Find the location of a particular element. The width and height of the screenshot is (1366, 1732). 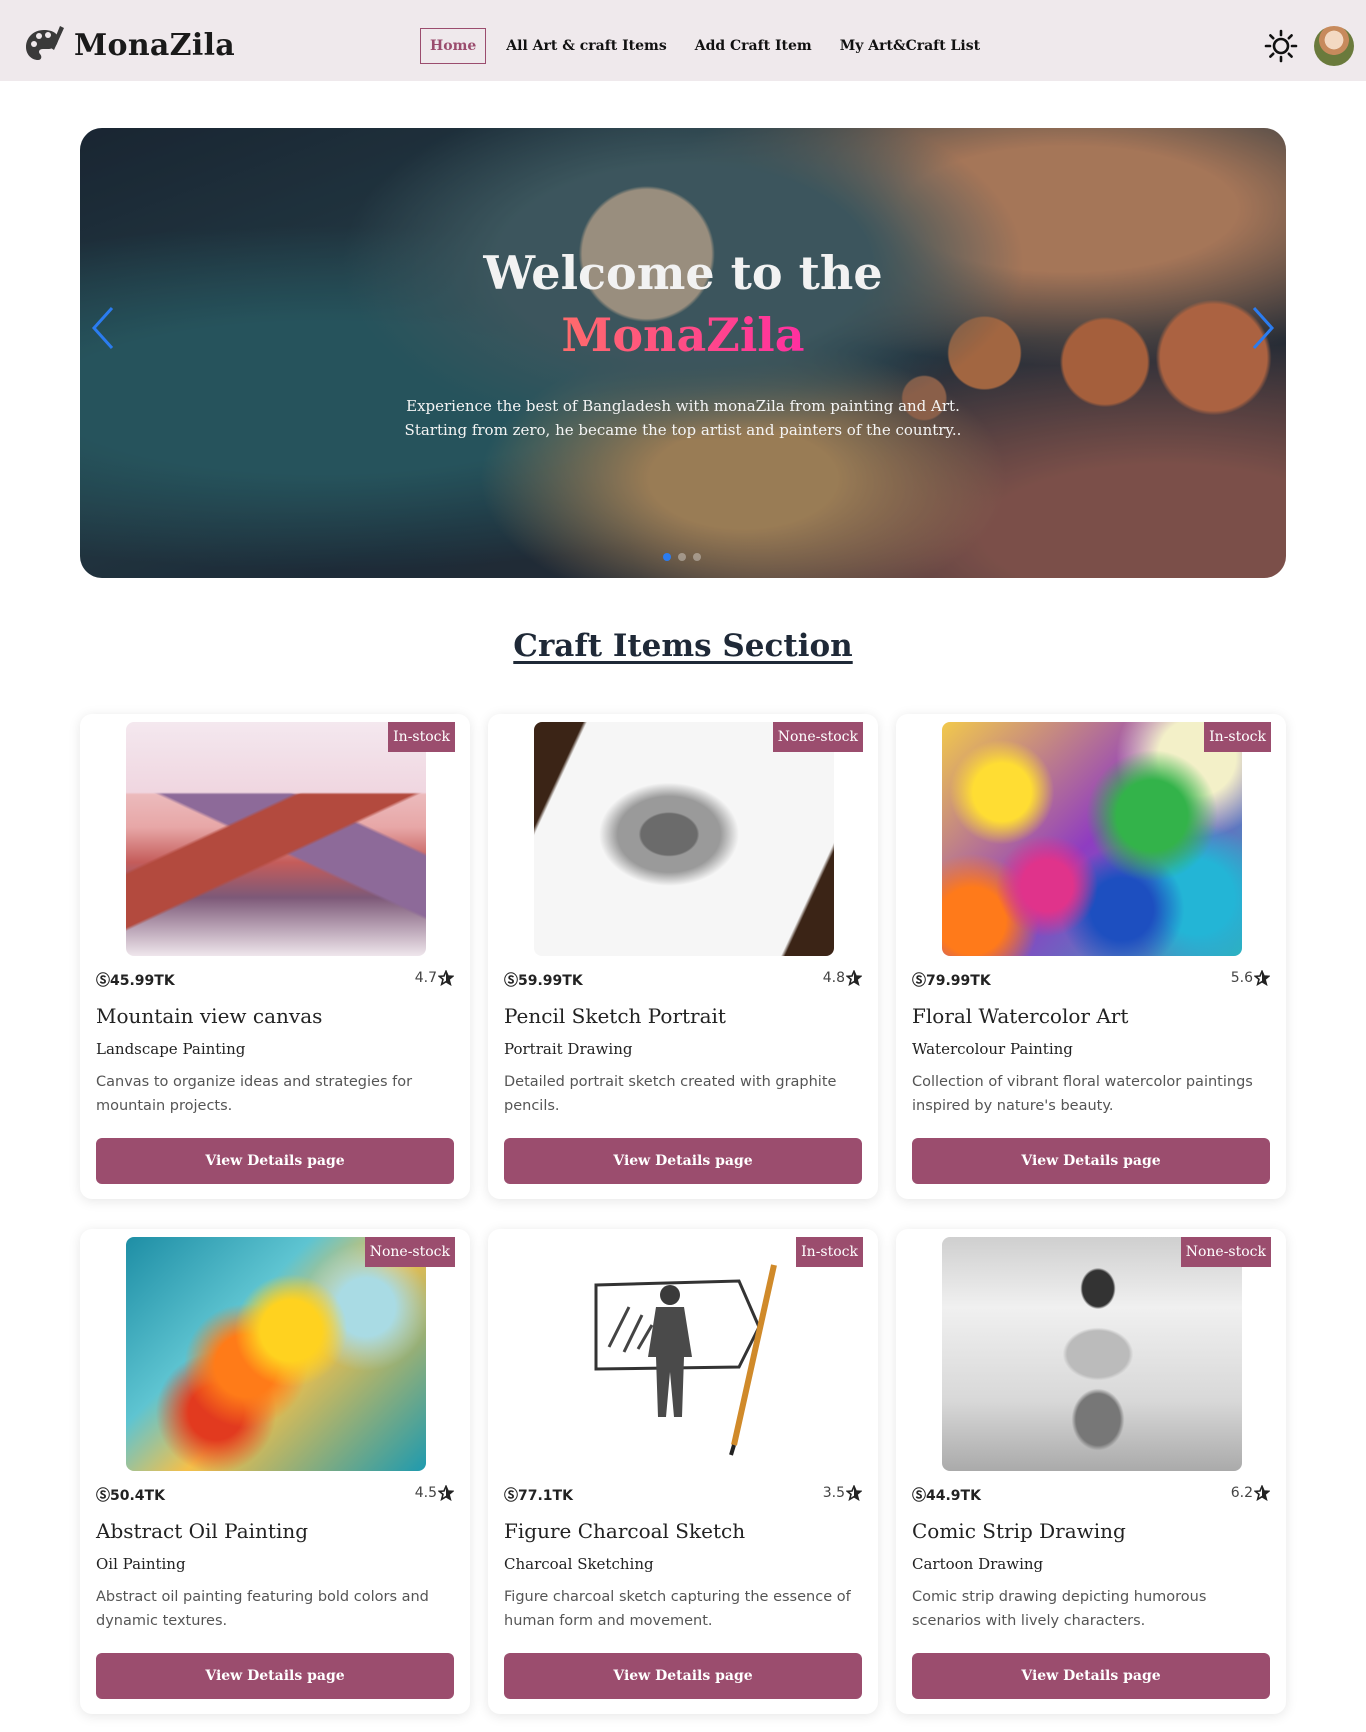

card-rating: 4.5 is located at coordinates (434, 1493).